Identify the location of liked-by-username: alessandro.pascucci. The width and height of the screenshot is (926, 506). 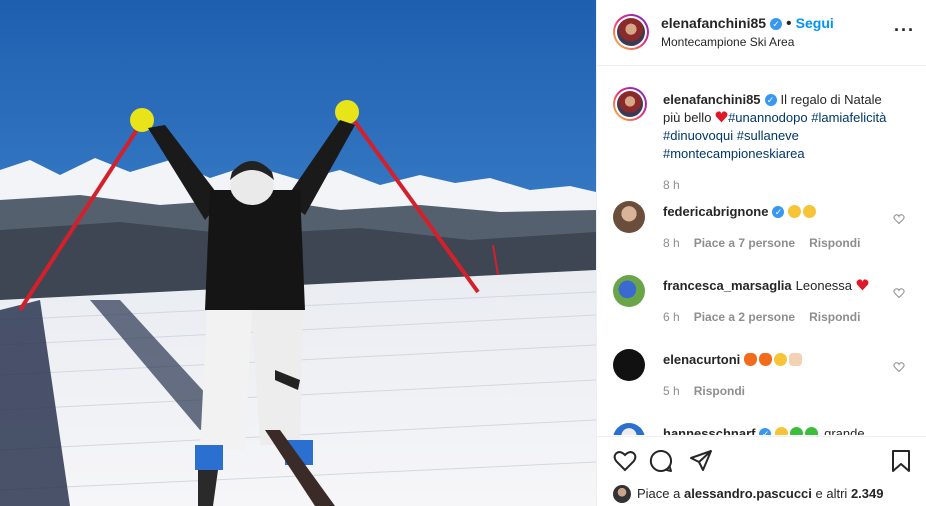
(748, 493).